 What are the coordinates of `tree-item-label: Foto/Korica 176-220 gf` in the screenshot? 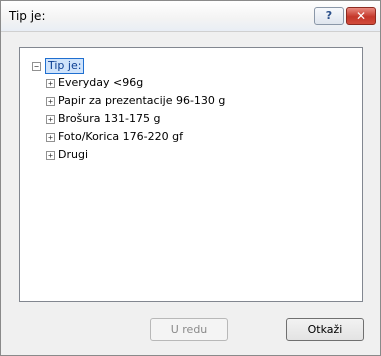 It's located at (120, 136).